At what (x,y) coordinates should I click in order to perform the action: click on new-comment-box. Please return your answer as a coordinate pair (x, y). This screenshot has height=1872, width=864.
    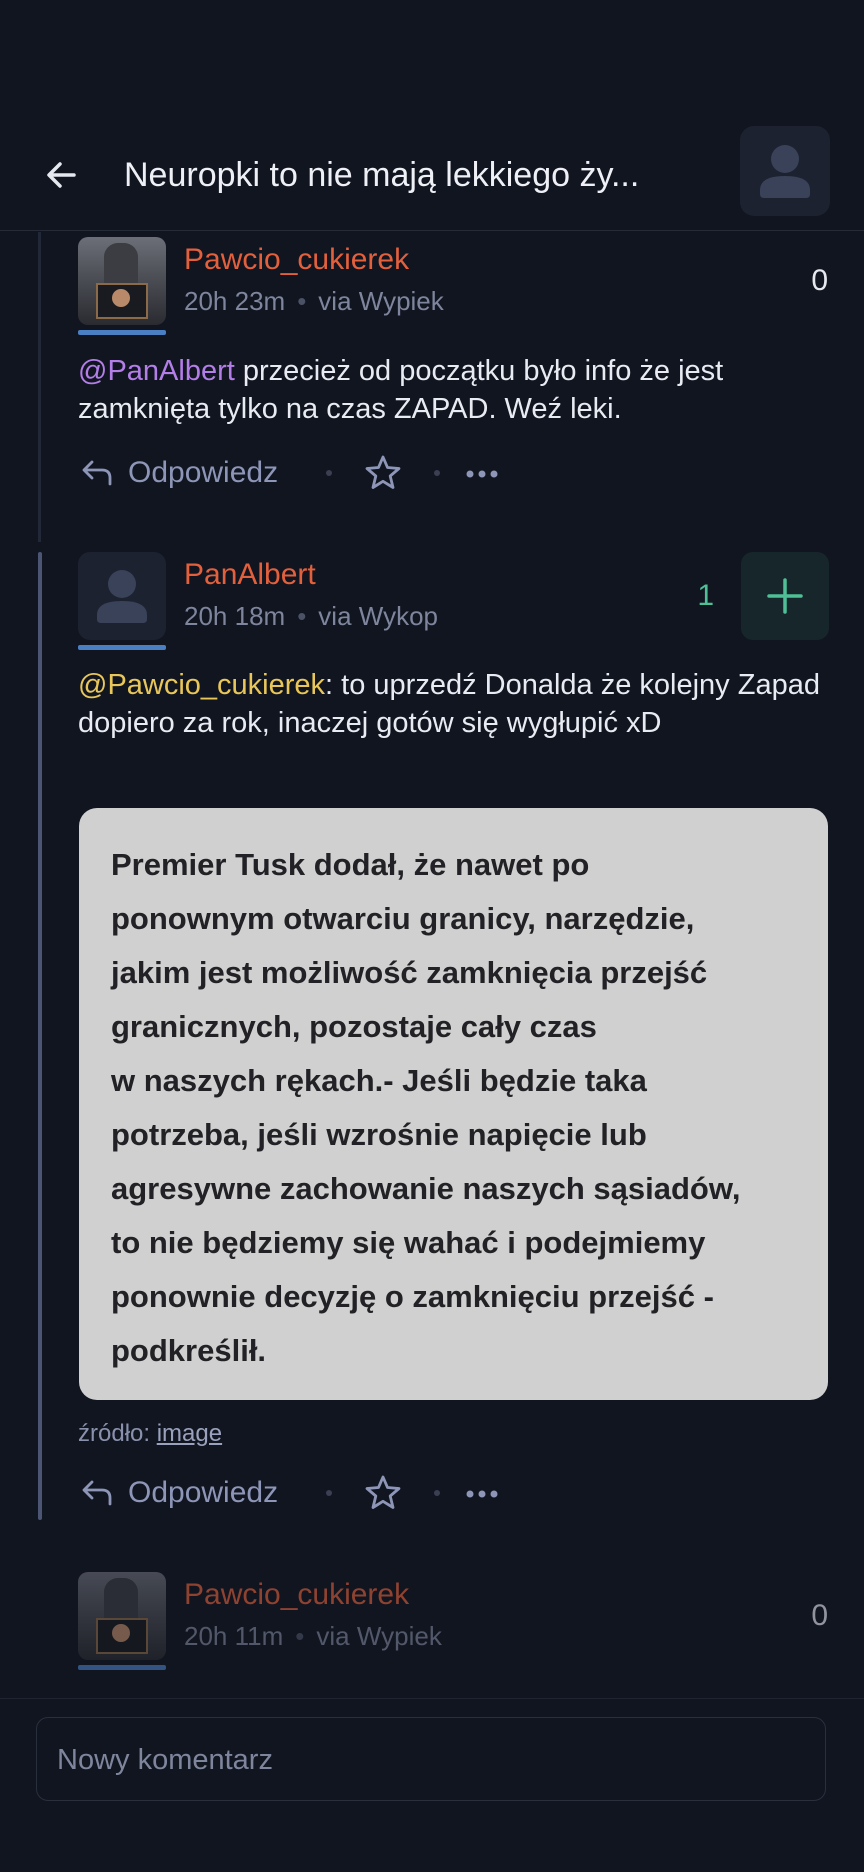
    Looking at the image, I should click on (431, 1759).